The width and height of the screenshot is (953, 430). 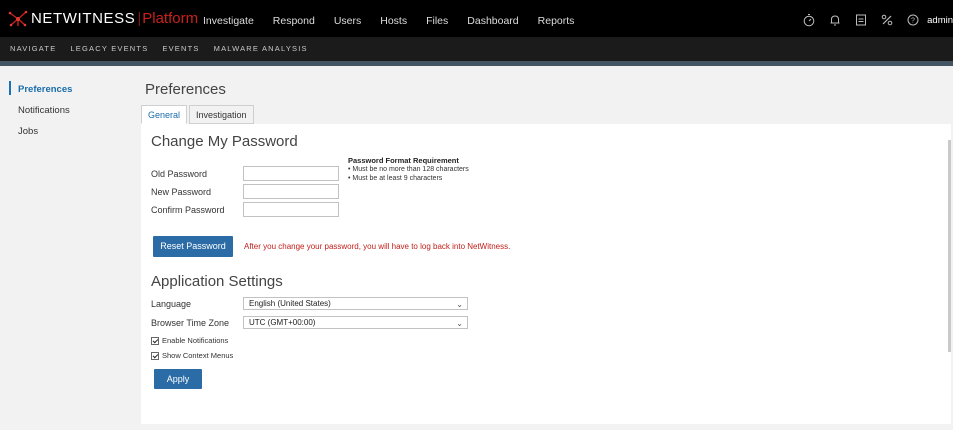 I want to click on bell-icon, so click(x=835, y=20).